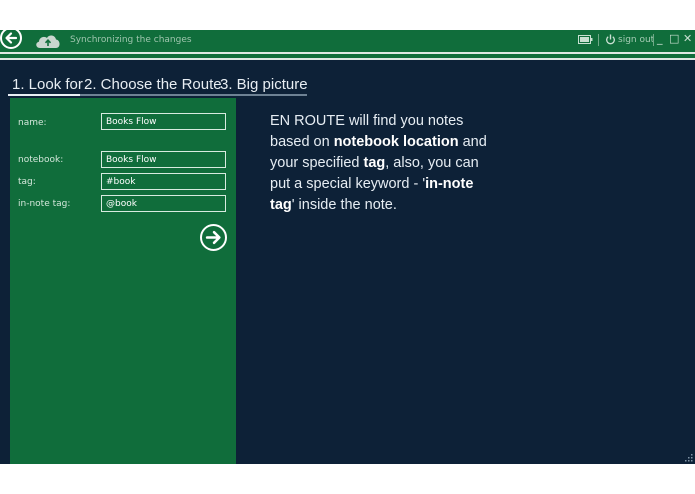 The width and height of the screenshot is (695, 494). What do you see at coordinates (41, 160) in the screenshot?
I see `notebook-label: notebook:` at bounding box center [41, 160].